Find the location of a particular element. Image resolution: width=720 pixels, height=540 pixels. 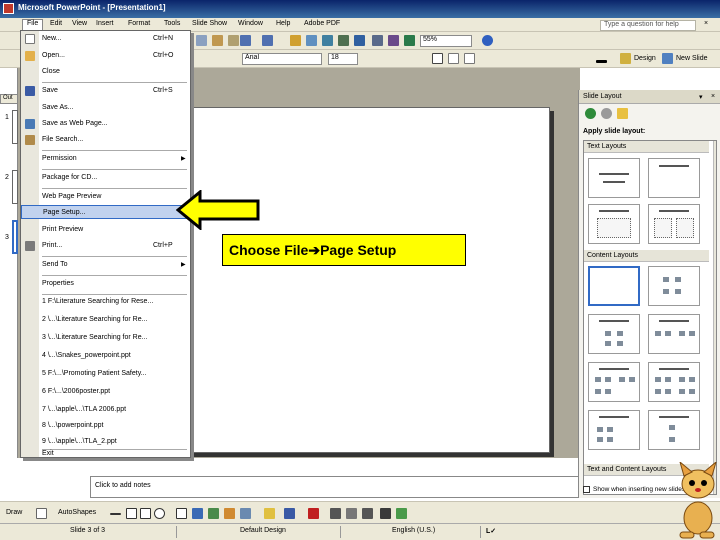

layout-title-only is located at coordinates (674, 178).